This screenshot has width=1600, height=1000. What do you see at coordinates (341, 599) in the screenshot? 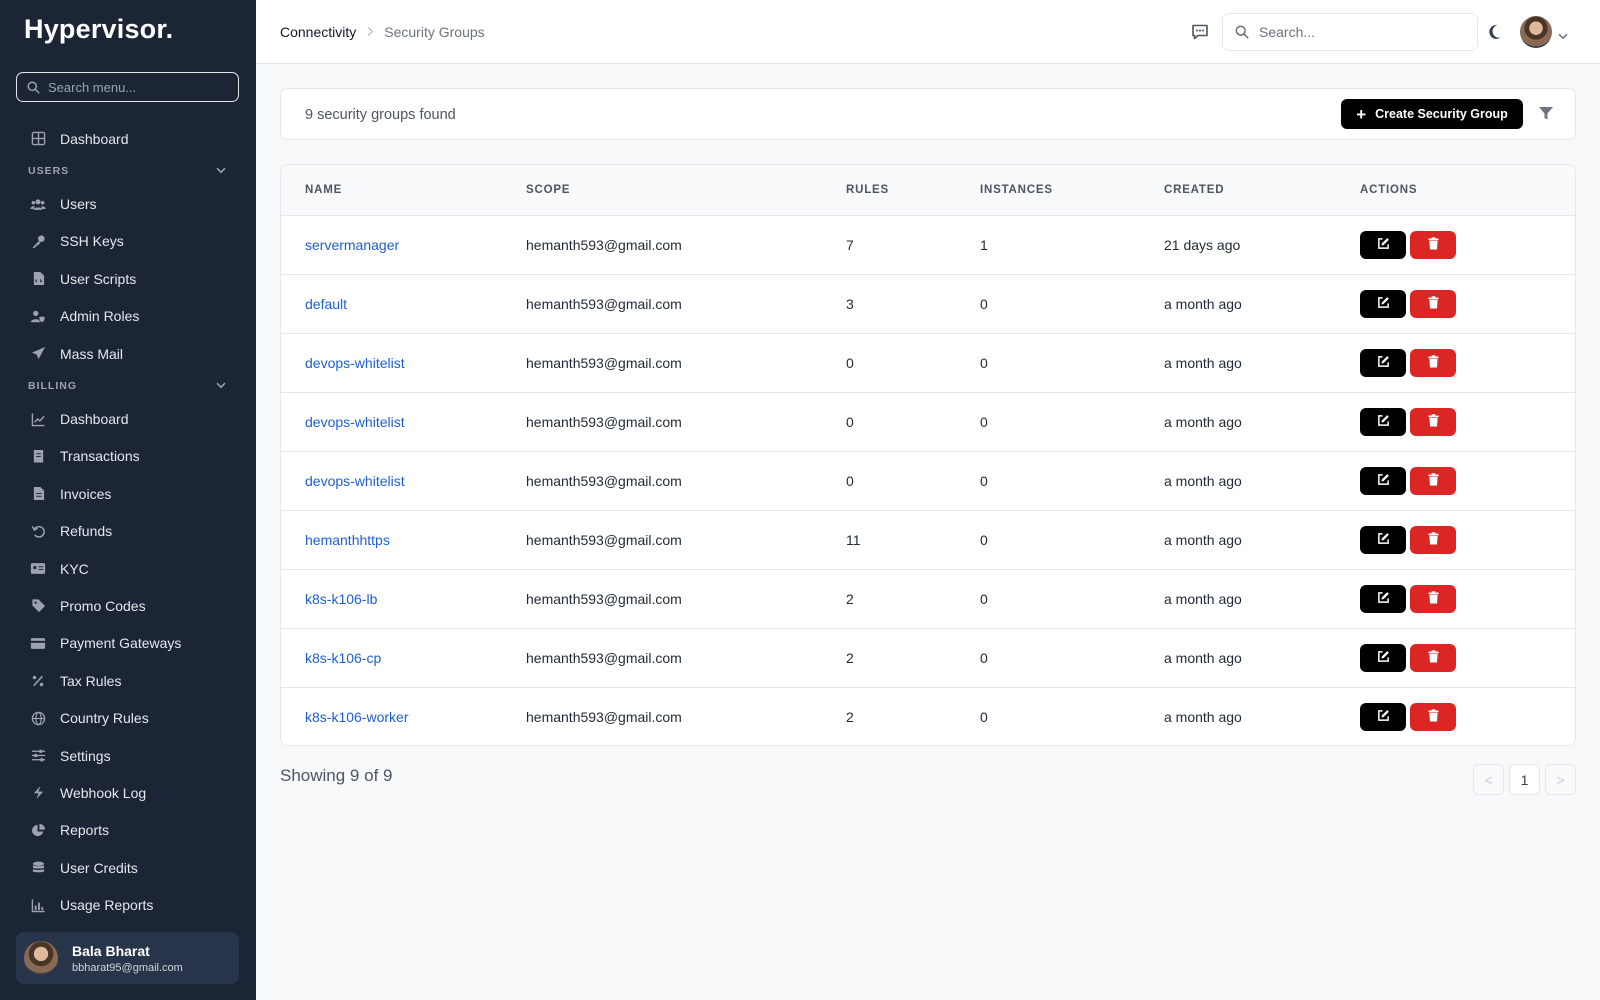
I see `security-group-link: k8s-k106-lb` at bounding box center [341, 599].